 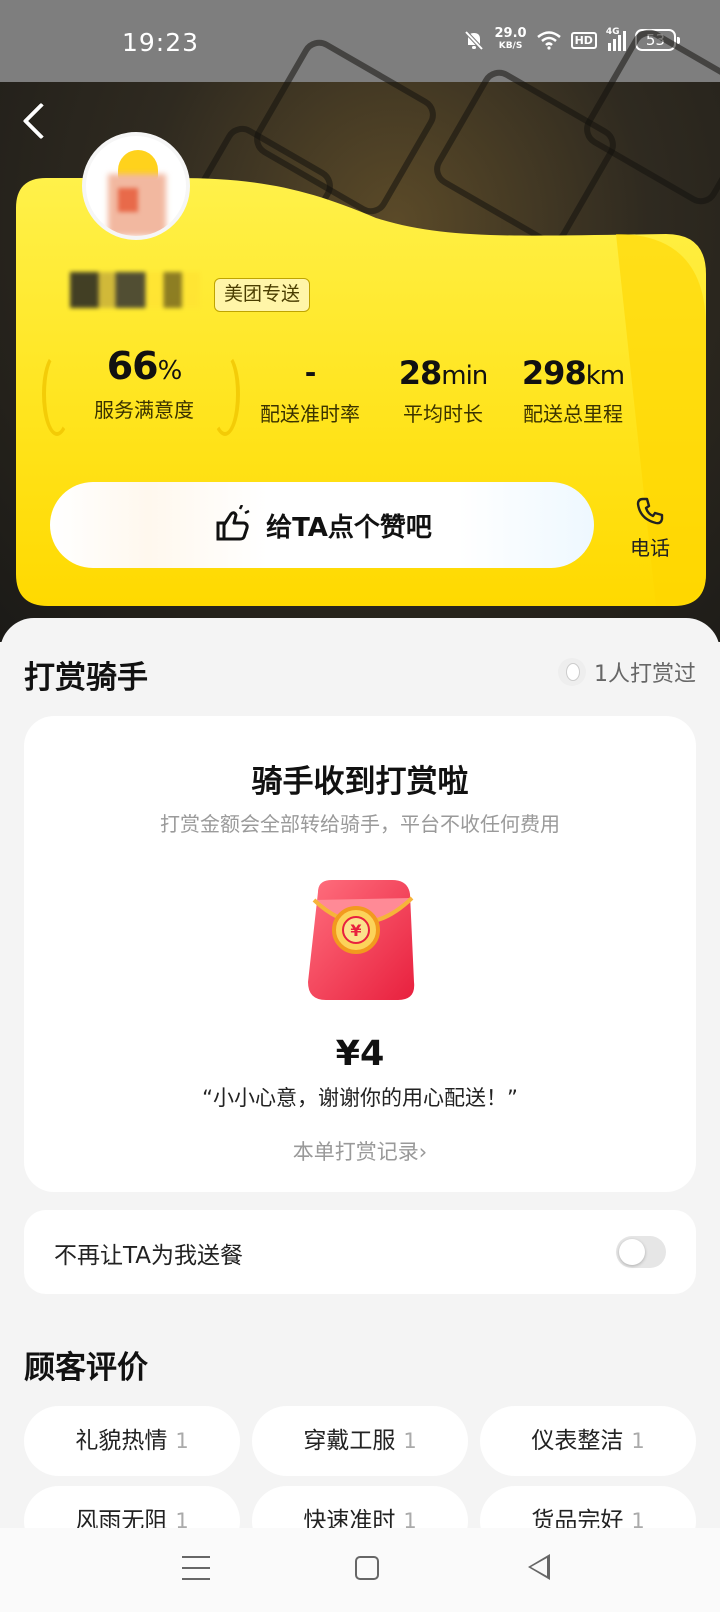 What do you see at coordinates (136, 186) in the screenshot?
I see `rider-avatar` at bounding box center [136, 186].